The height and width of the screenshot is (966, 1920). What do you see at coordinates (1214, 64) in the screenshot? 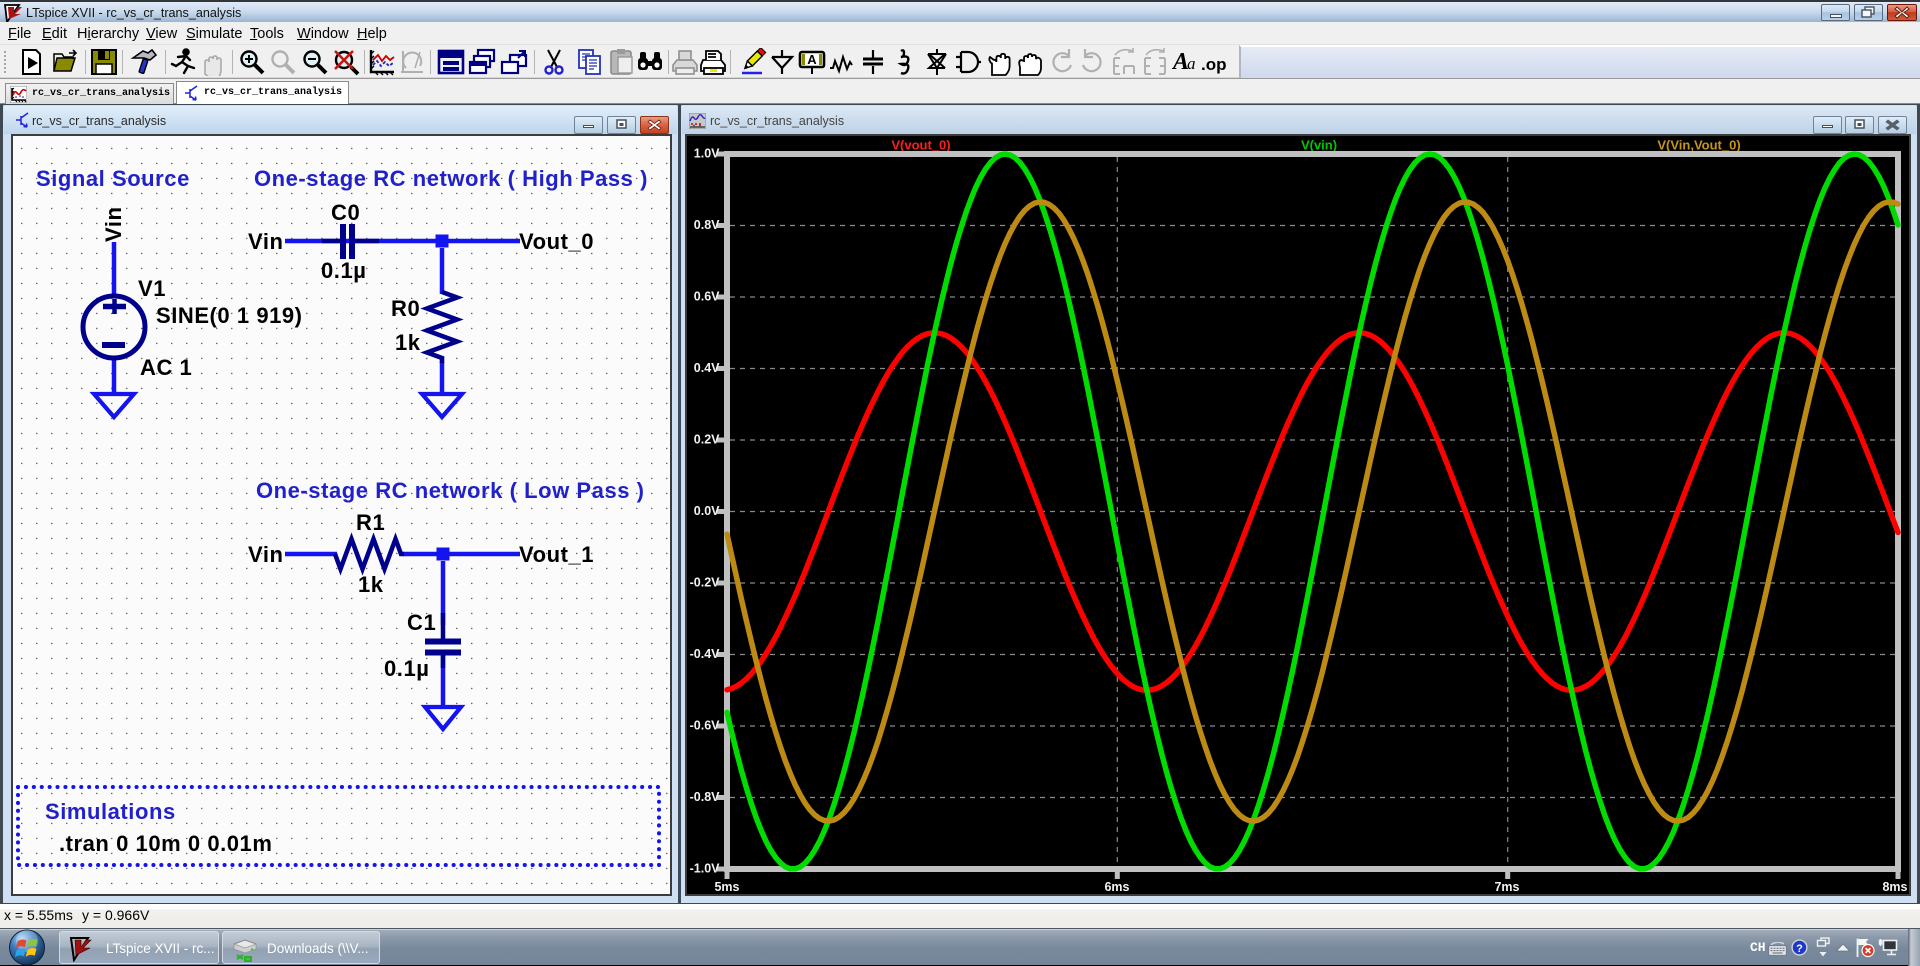
I see `svg-text: .op` at bounding box center [1214, 64].